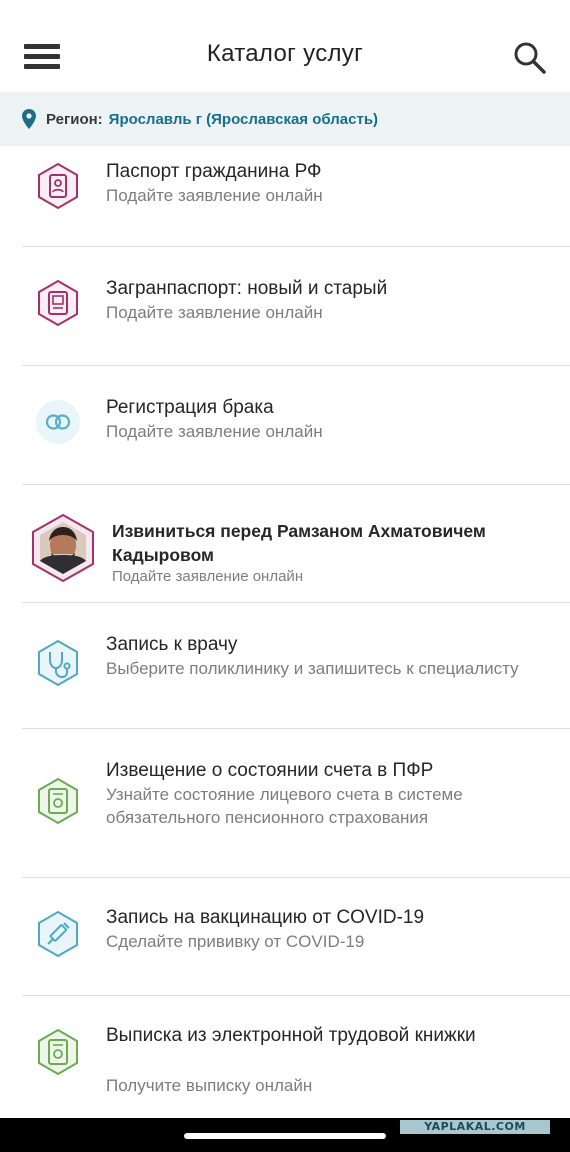  What do you see at coordinates (291, 1035) in the screenshot?
I see `service-title: Выписка из электронной трудовой книжки` at bounding box center [291, 1035].